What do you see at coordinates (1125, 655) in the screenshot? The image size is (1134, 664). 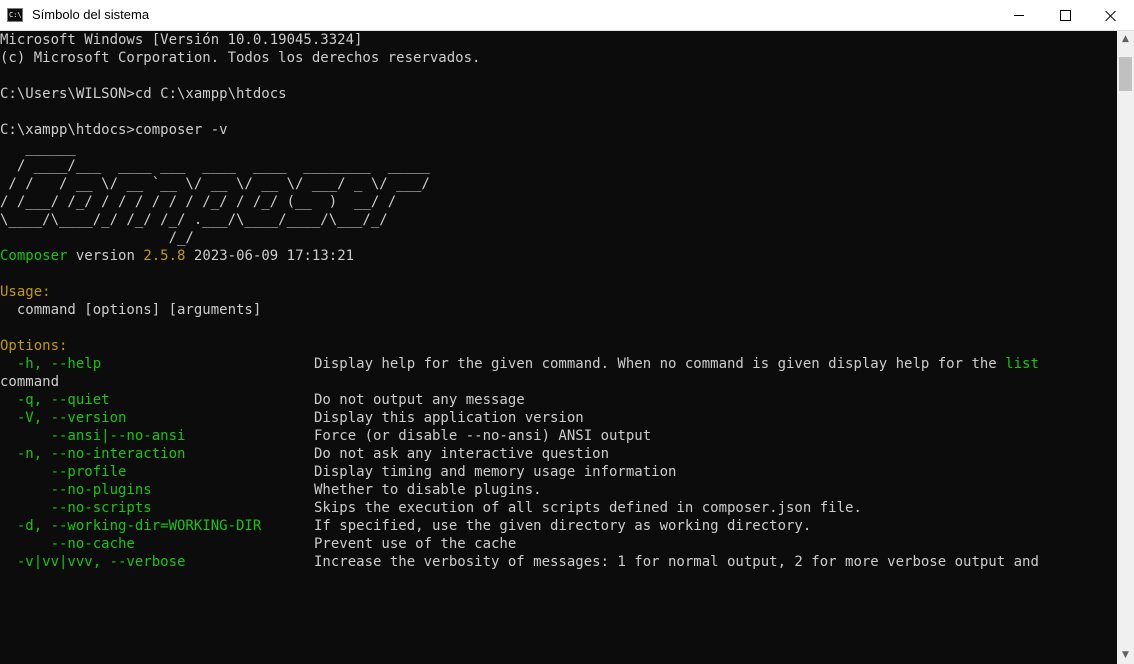 I see `scroll-down-icon: ▼` at bounding box center [1125, 655].